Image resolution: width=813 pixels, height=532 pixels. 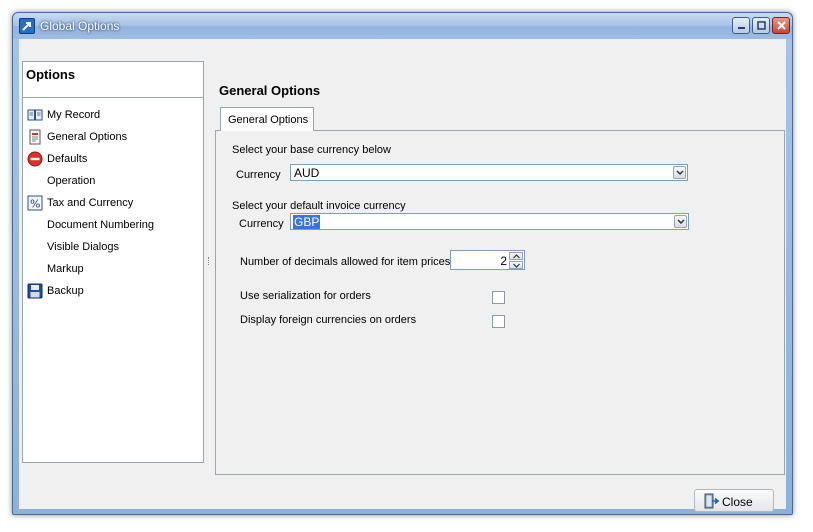 What do you see at coordinates (307, 222) in the screenshot?
I see `invoice-currency-value: GBP` at bounding box center [307, 222].